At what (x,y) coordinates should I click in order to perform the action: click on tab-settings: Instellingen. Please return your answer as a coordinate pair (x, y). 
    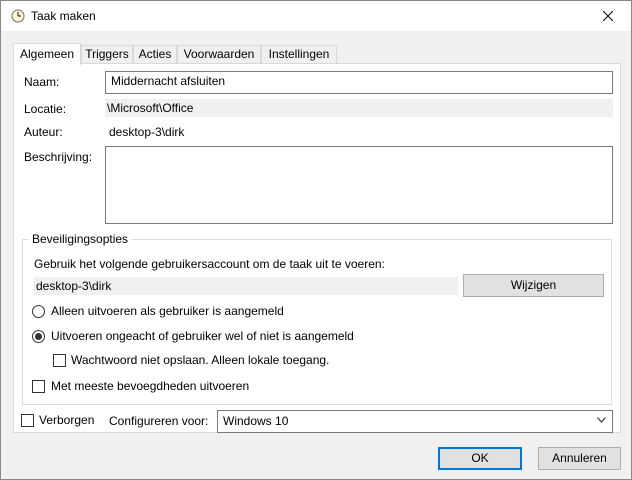
    Looking at the image, I should click on (299, 54).